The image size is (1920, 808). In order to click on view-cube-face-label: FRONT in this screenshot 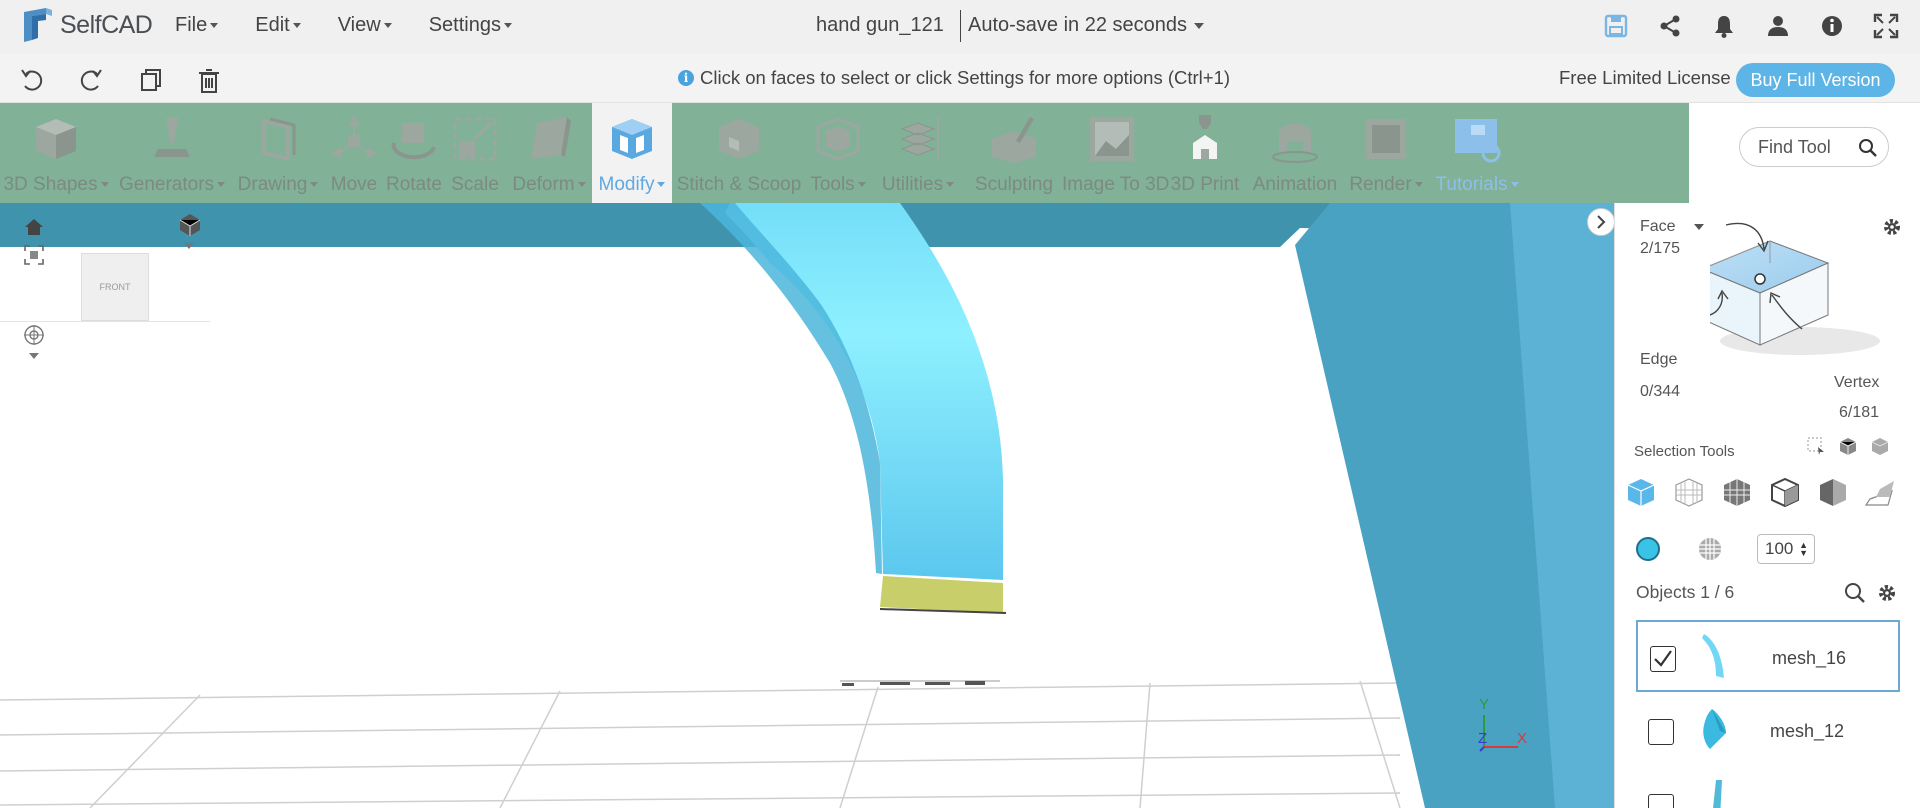, I will do `click(115, 287)`.